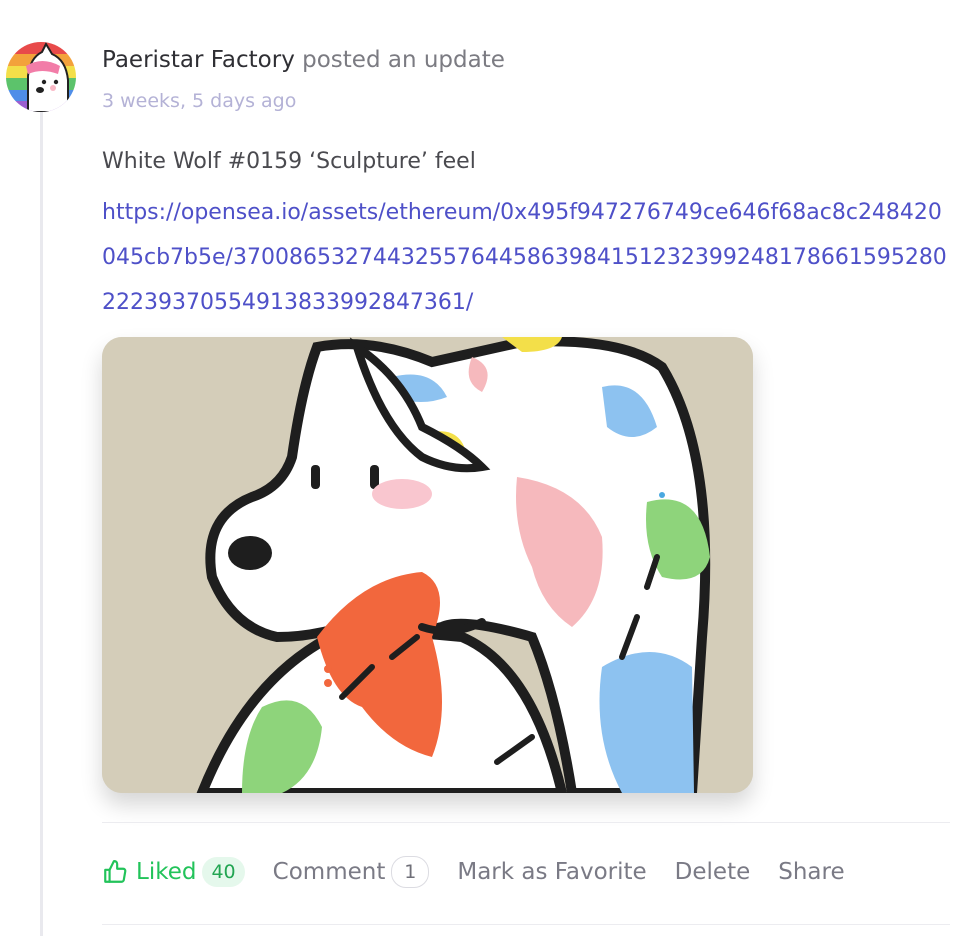  I want to click on activity-header: Paeristar Factory posted an update, so click(303, 60).